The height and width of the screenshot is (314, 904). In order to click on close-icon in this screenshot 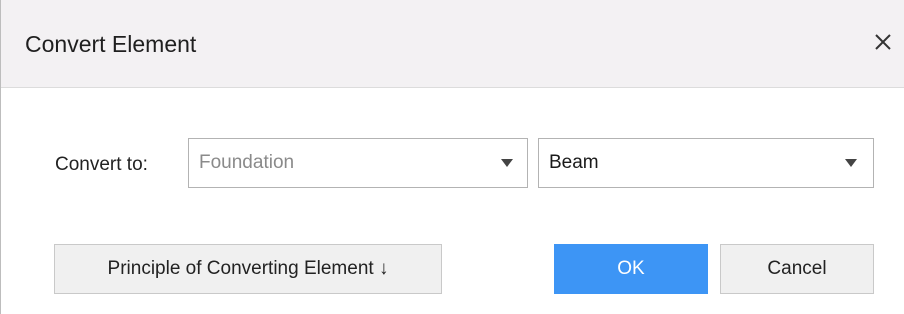, I will do `click(883, 42)`.